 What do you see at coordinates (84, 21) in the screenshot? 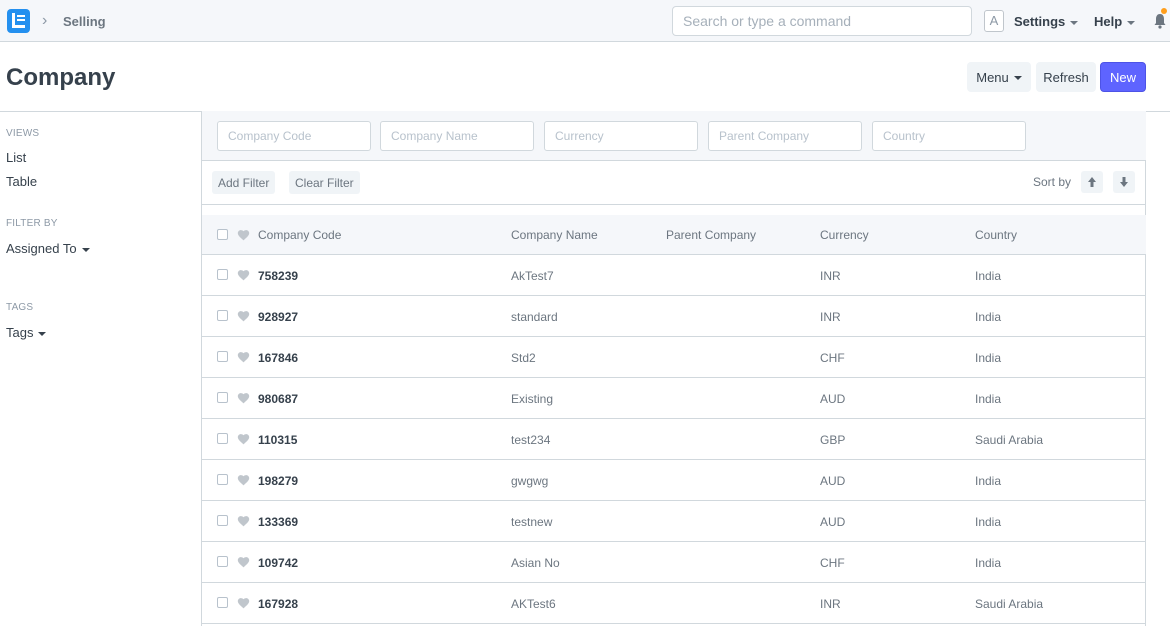
I see `breadcrumb-selling: Selling` at bounding box center [84, 21].